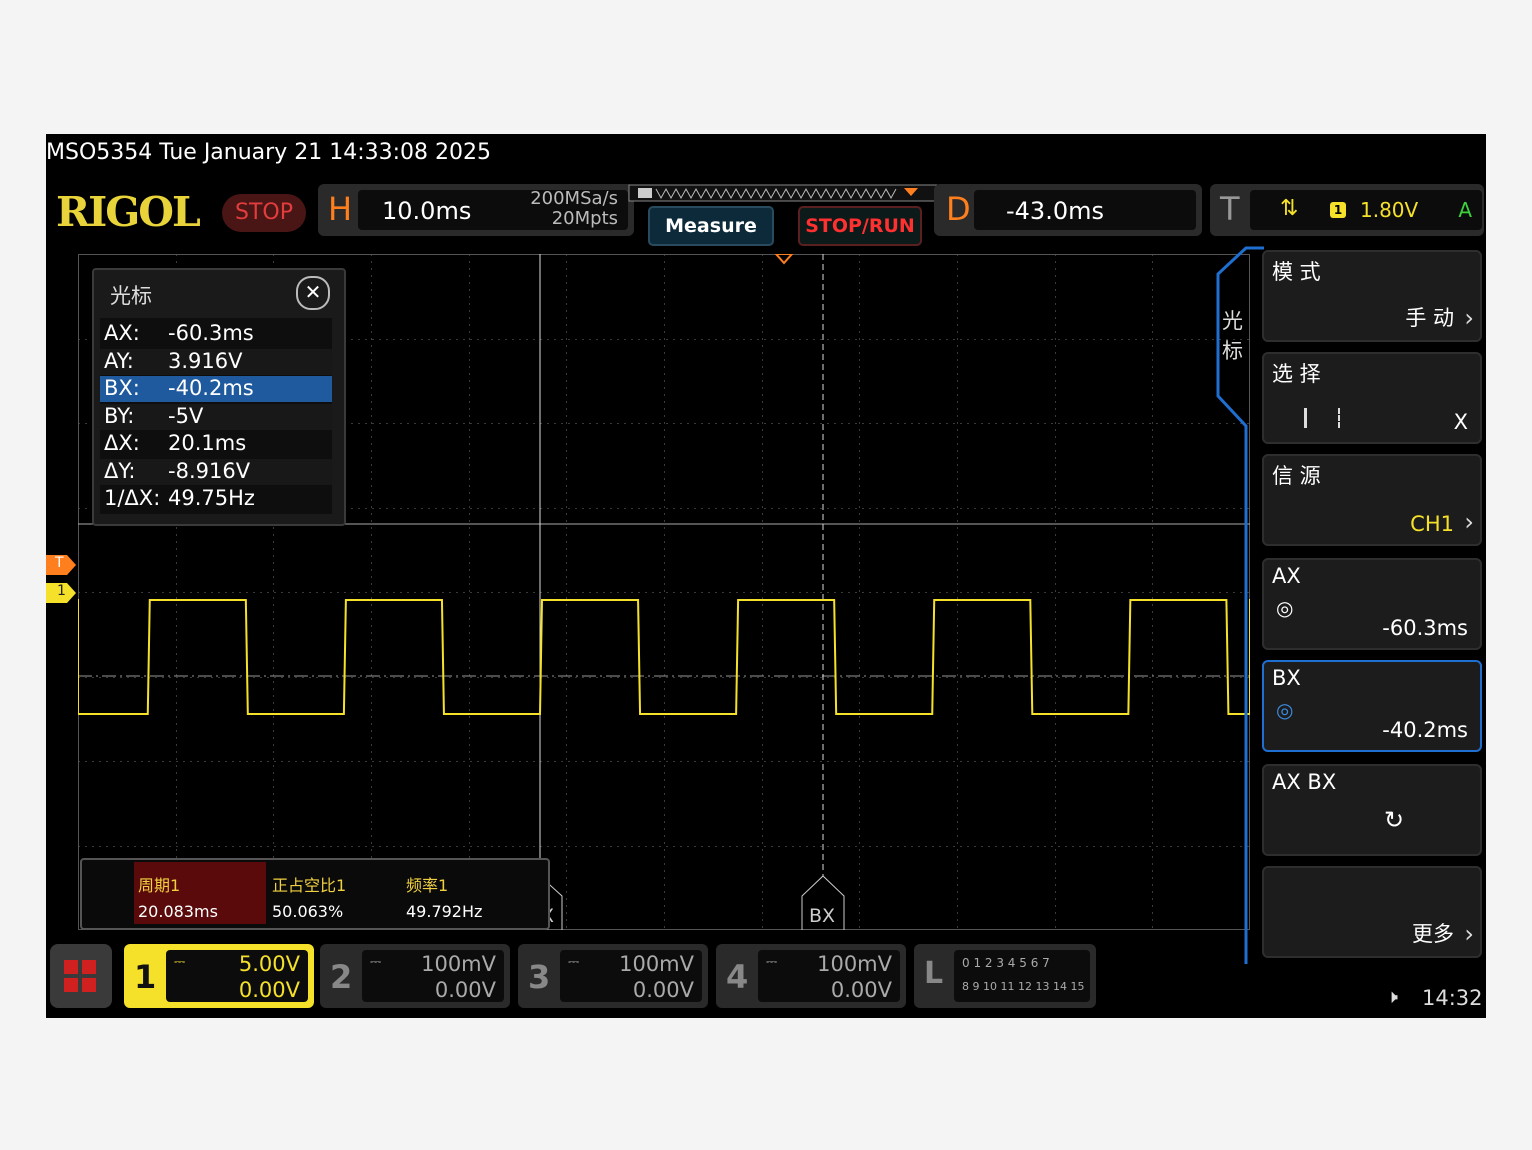 Image resolution: width=1532 pixels, height=1150 pixels. Describe the element at coordinates (132, 498) in the screenshot. I see `cursor-readout-key: 1/ΔX:` at that location.